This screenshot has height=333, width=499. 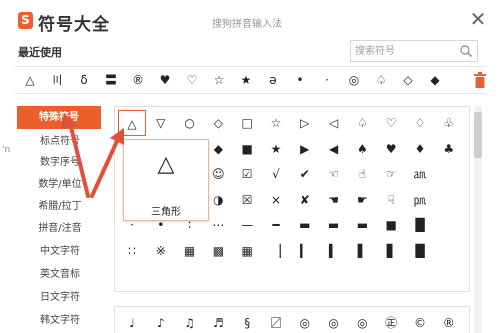 I want to click on symbol-cell: ☝, so click(x=362, y=174).